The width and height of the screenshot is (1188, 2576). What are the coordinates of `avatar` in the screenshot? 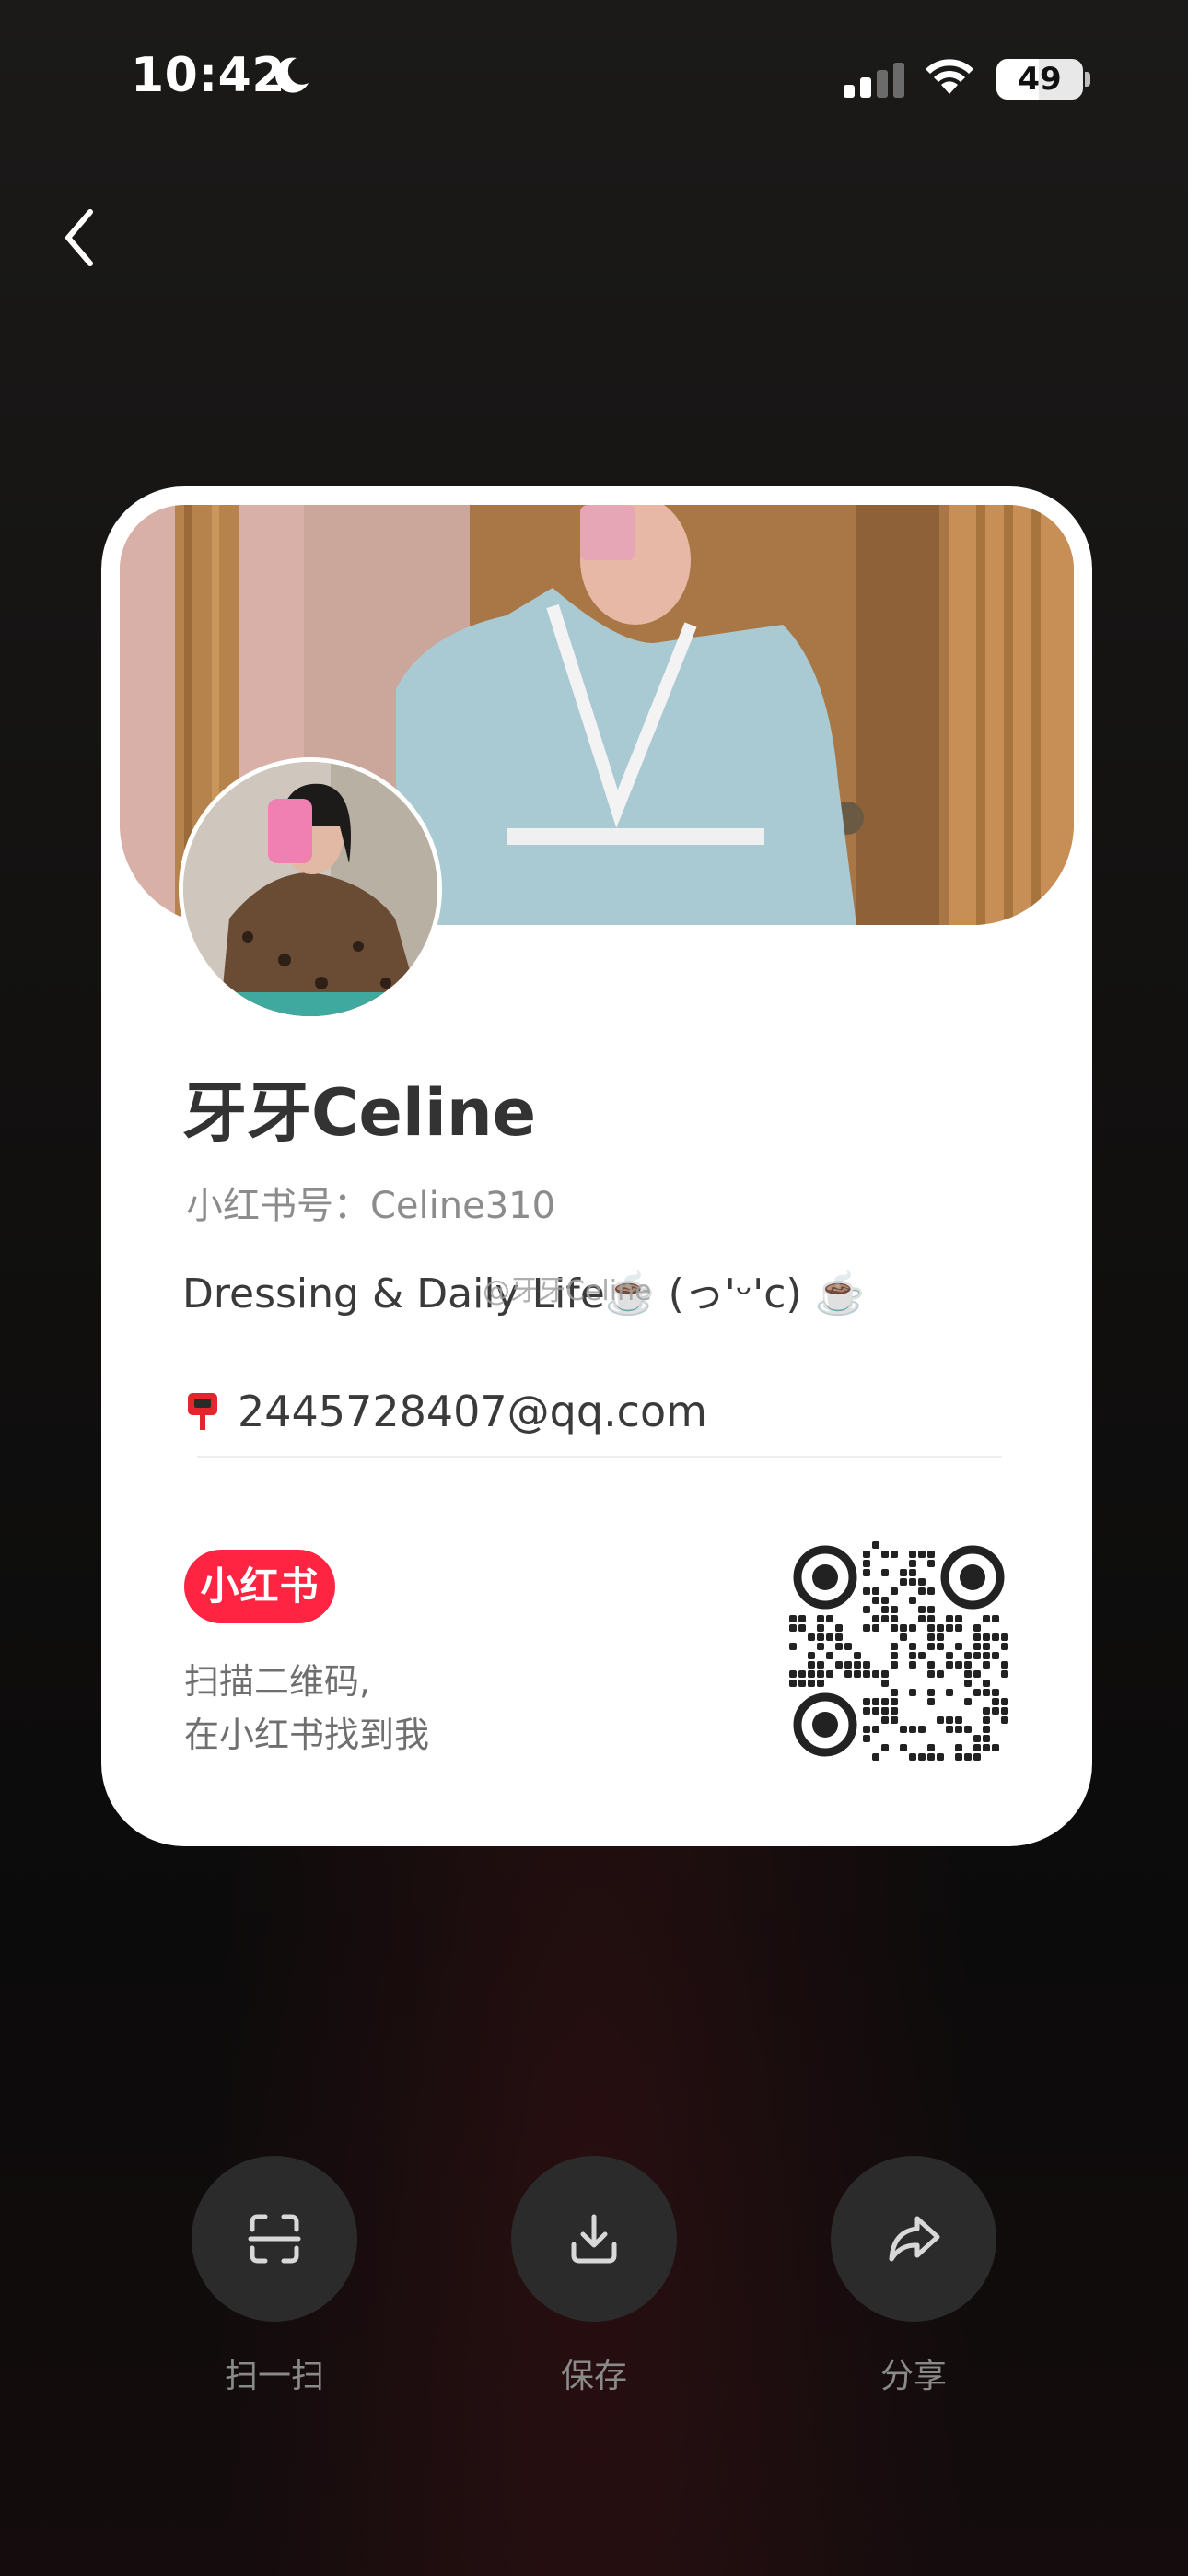 It's located at (311, 889).